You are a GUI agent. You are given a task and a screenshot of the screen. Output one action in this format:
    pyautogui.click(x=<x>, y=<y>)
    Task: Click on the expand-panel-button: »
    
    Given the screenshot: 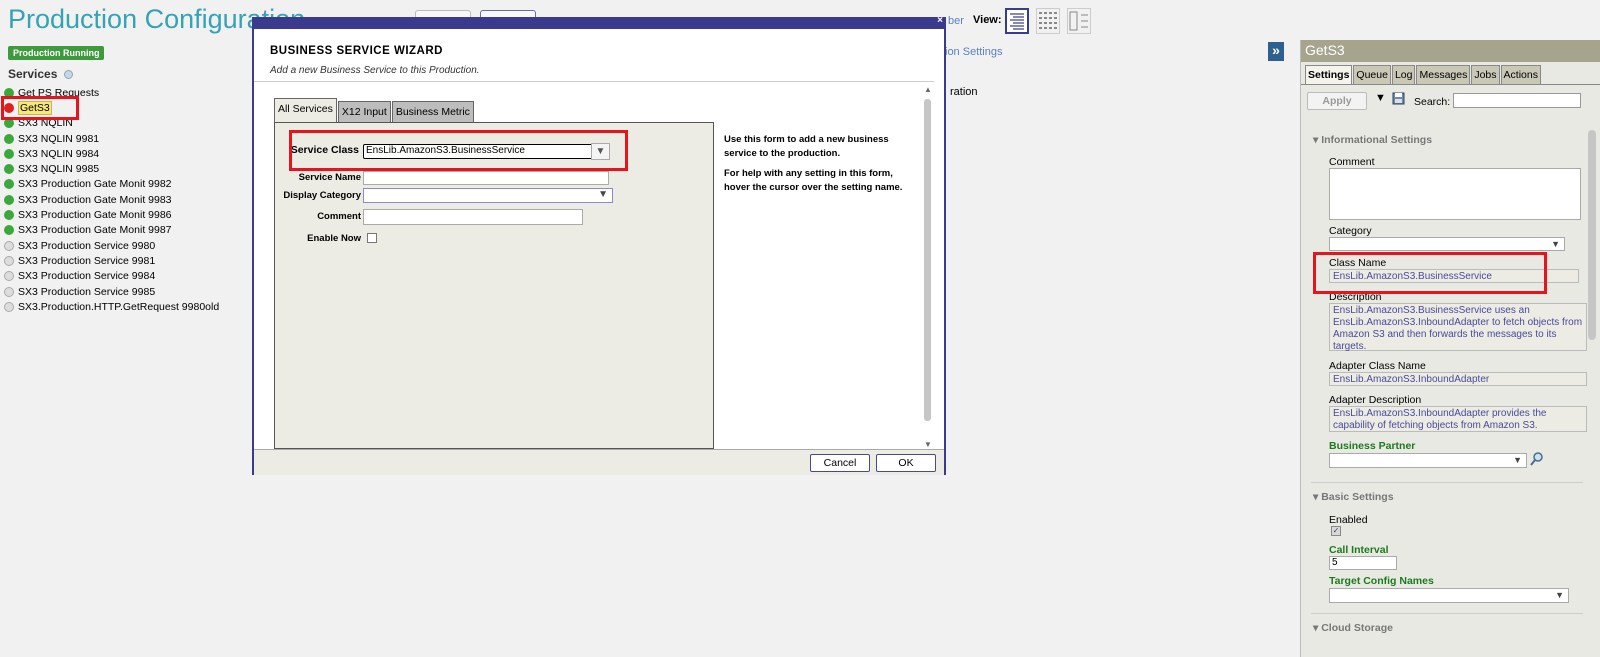 What is the action you would take?
    pyautogui.click(x=1276, y=51)
    